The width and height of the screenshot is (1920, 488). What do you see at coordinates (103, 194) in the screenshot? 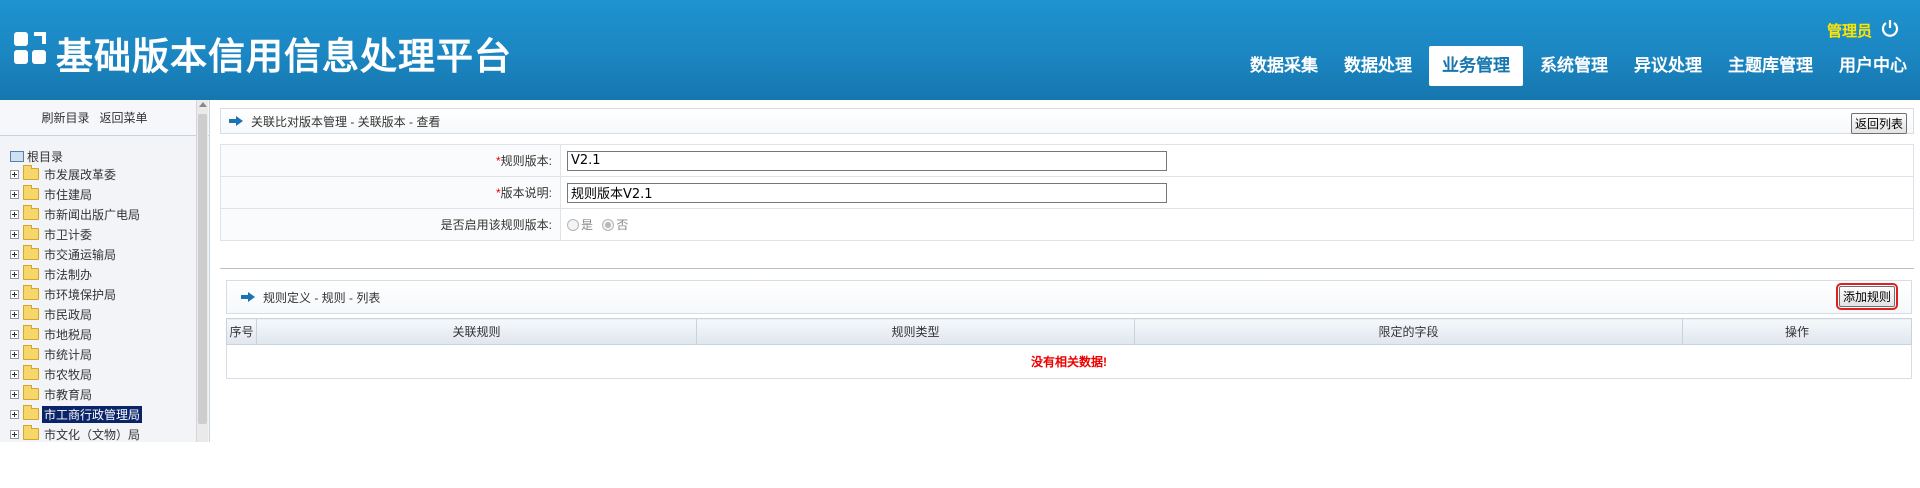
I see `tree-node: 市住建局` at bounding box center [103, 194].